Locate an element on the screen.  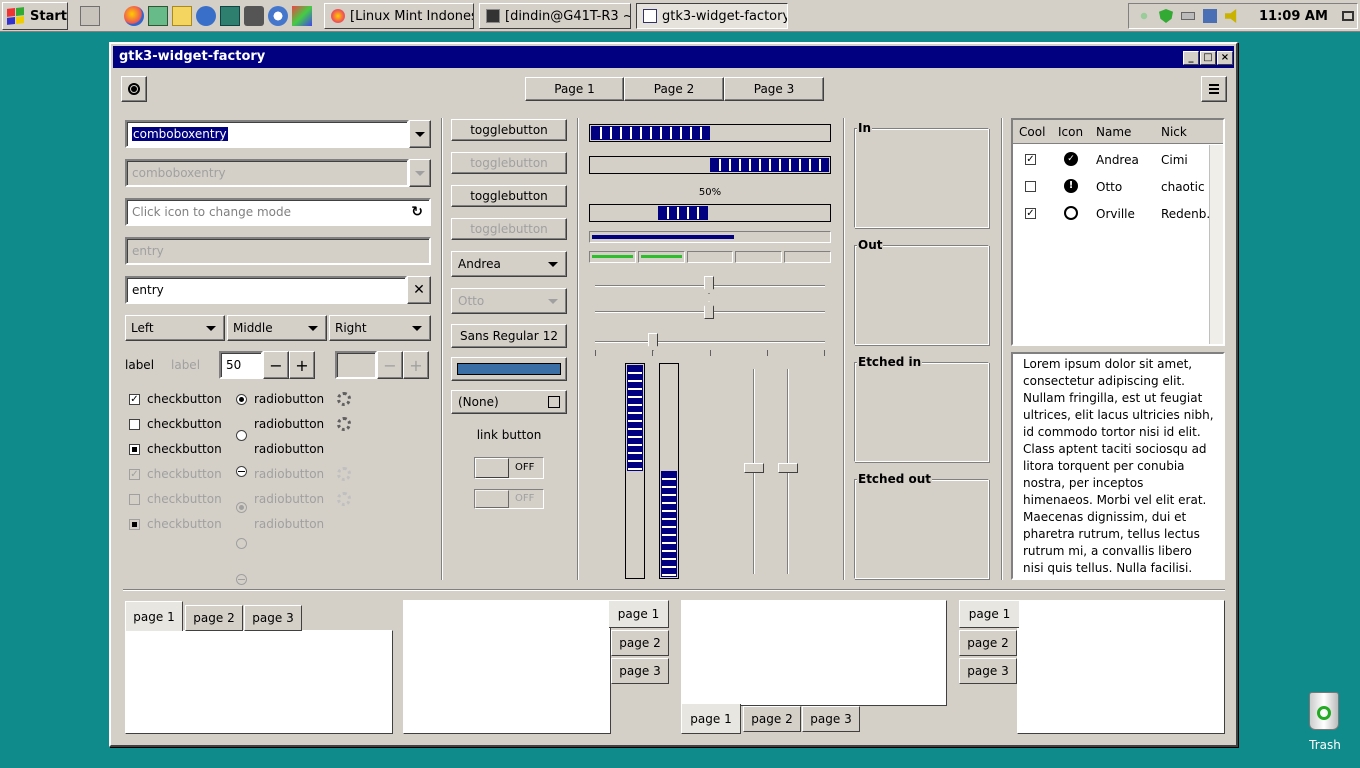
app-icon is located at coordinates (278, 16).